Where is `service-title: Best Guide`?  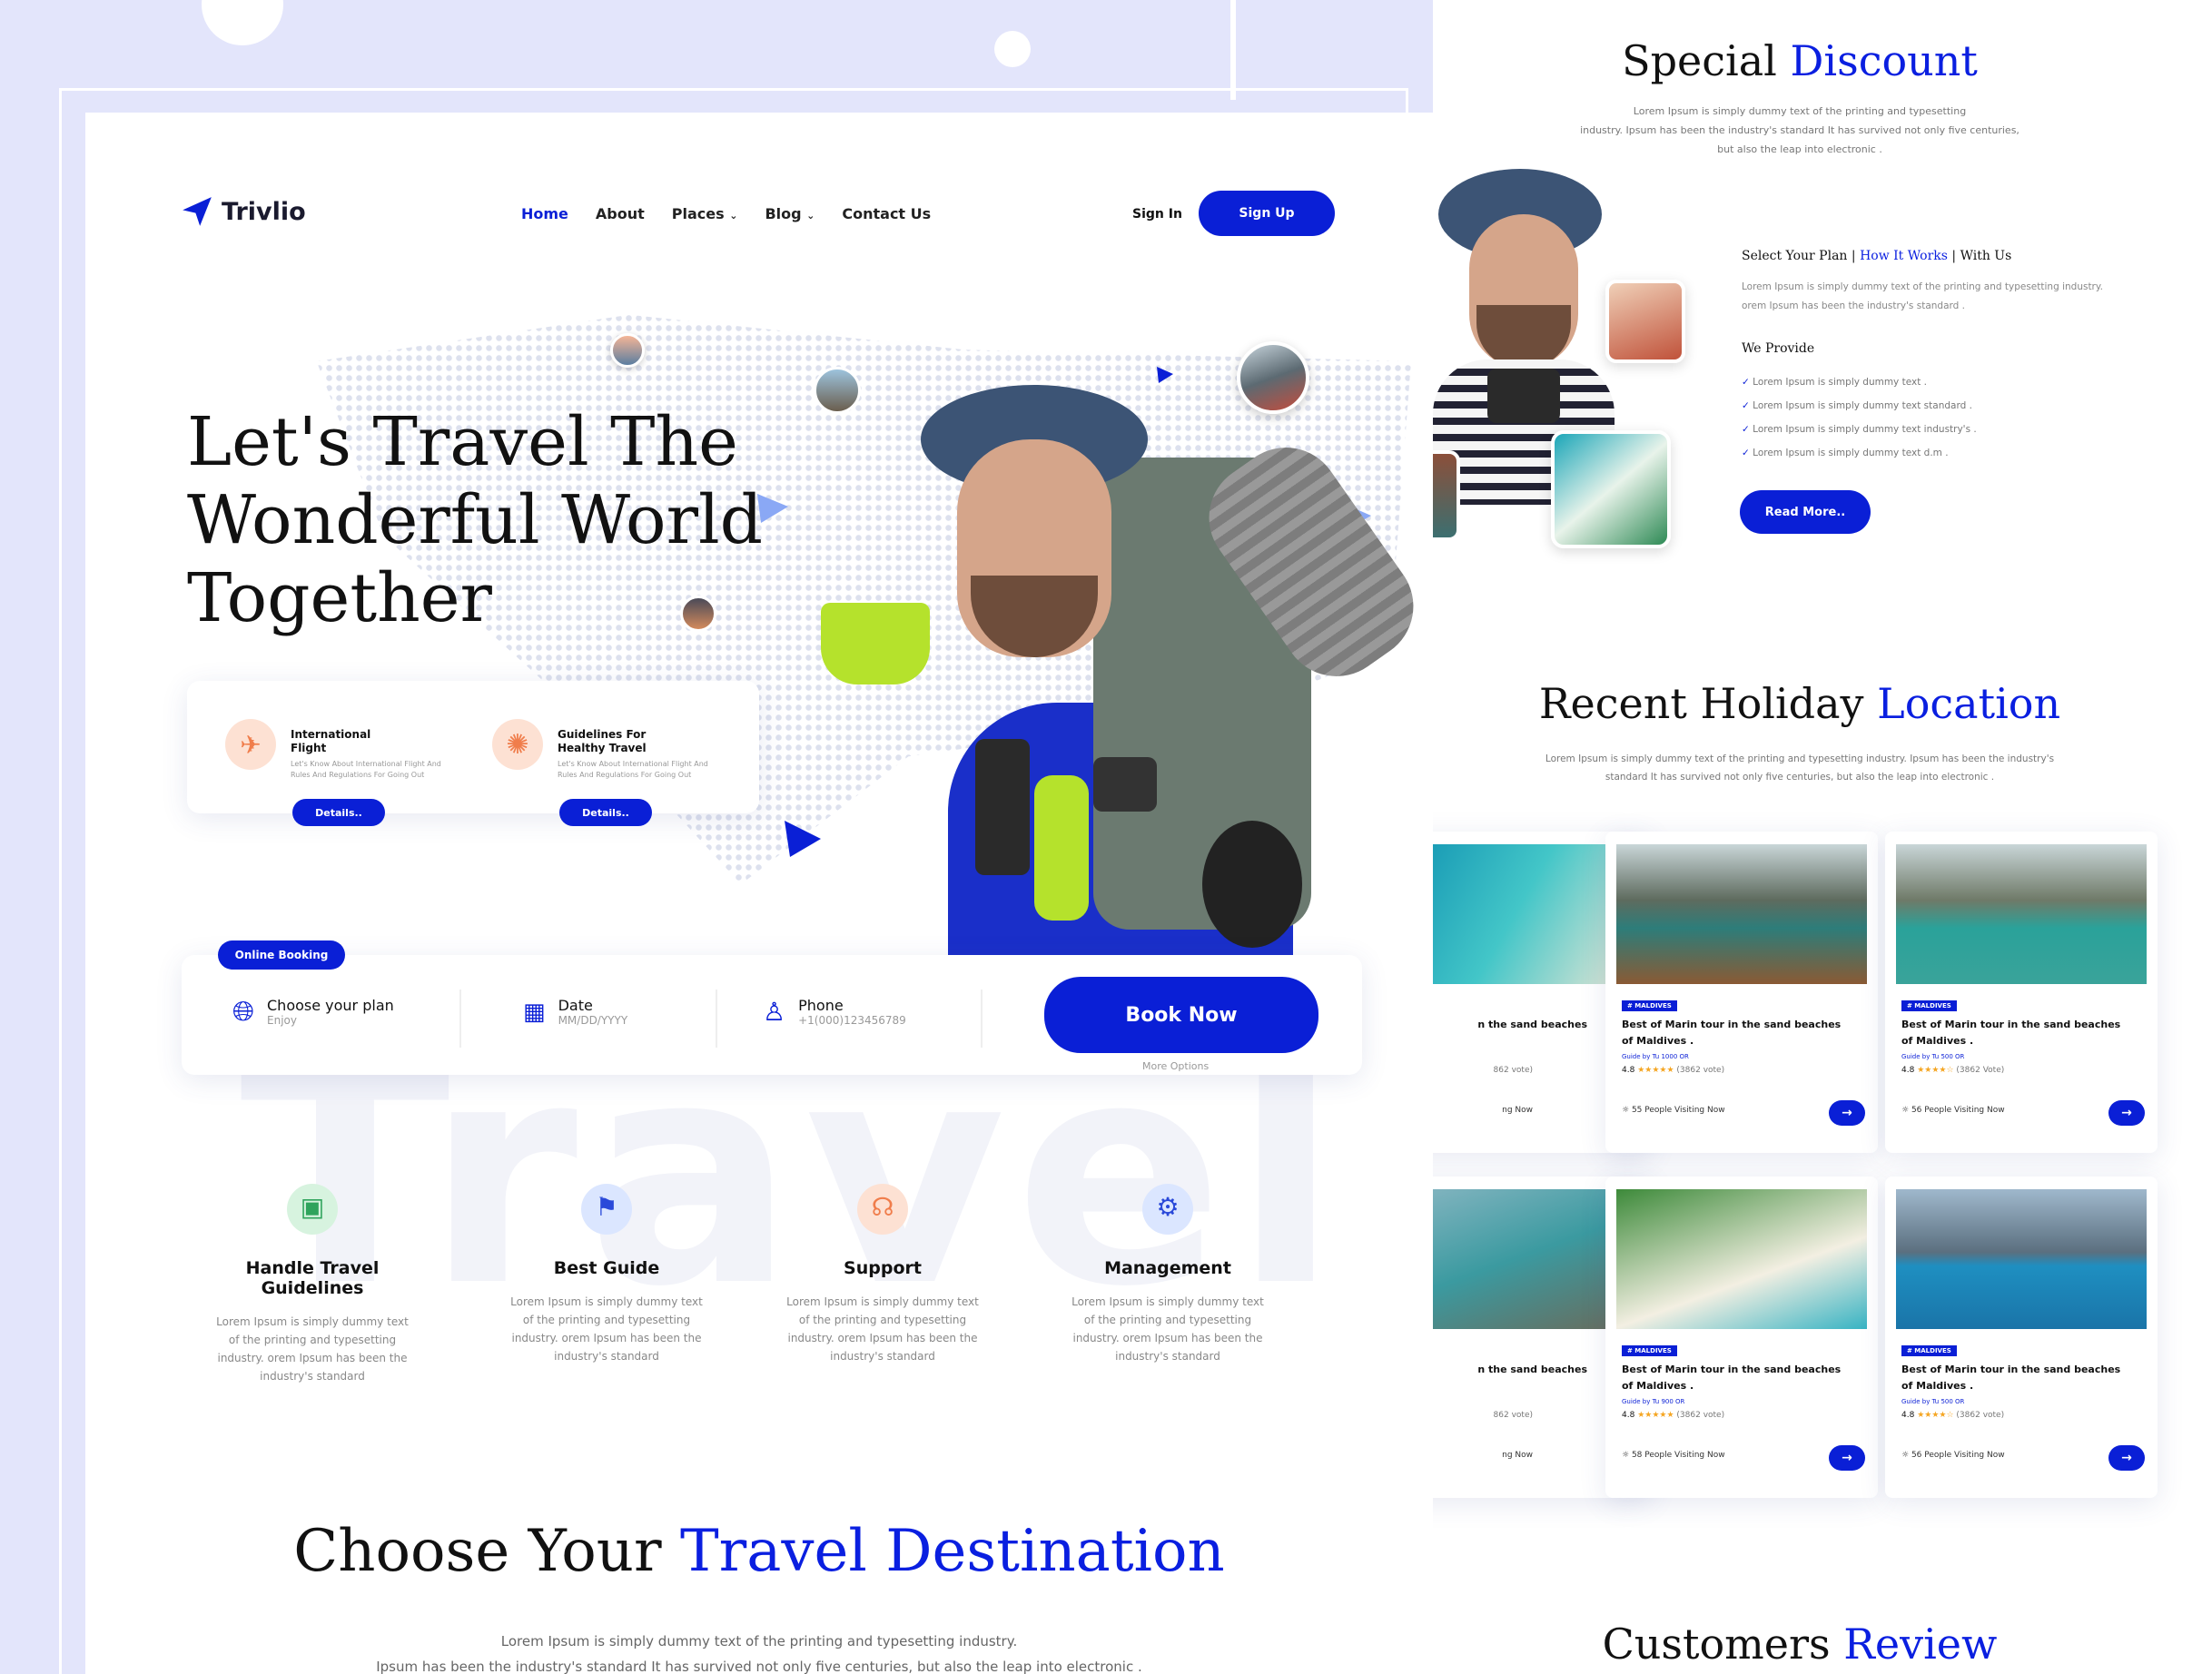
service-title: Best Guide is located at coordinates (606, 1268).